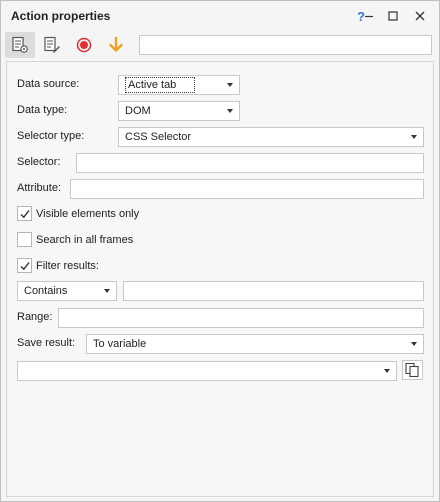 Image resolution: width=440 pixels, height=502 pixels. I want to click on minimize-icon, so click(369, 16).